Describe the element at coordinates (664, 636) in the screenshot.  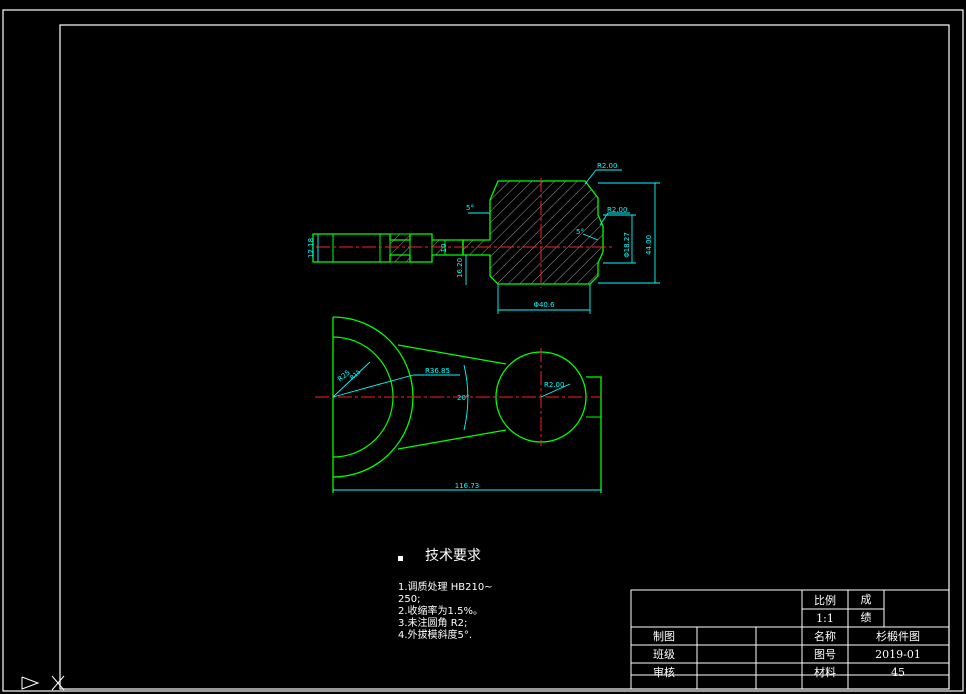
I see `tb-drawn-label: 制图` at that location.